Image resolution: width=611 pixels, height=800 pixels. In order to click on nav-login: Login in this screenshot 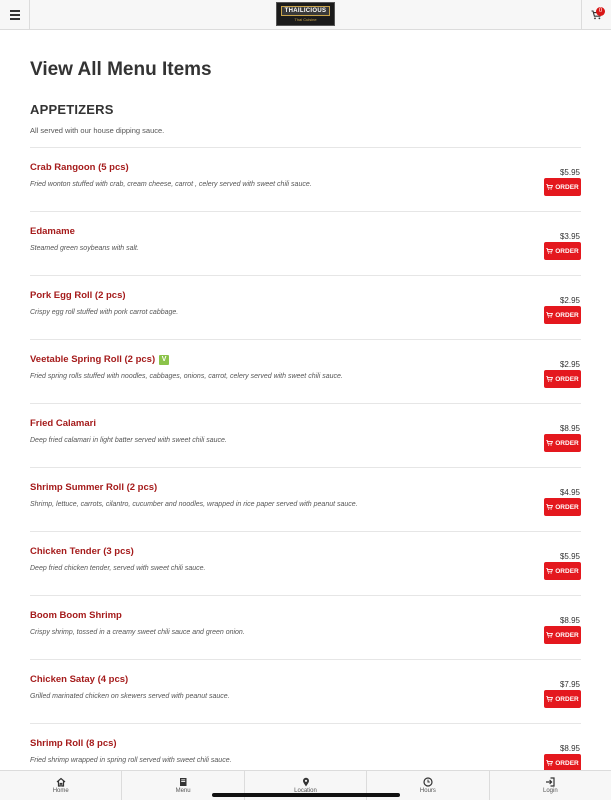, I will do `click(550, 785)`.